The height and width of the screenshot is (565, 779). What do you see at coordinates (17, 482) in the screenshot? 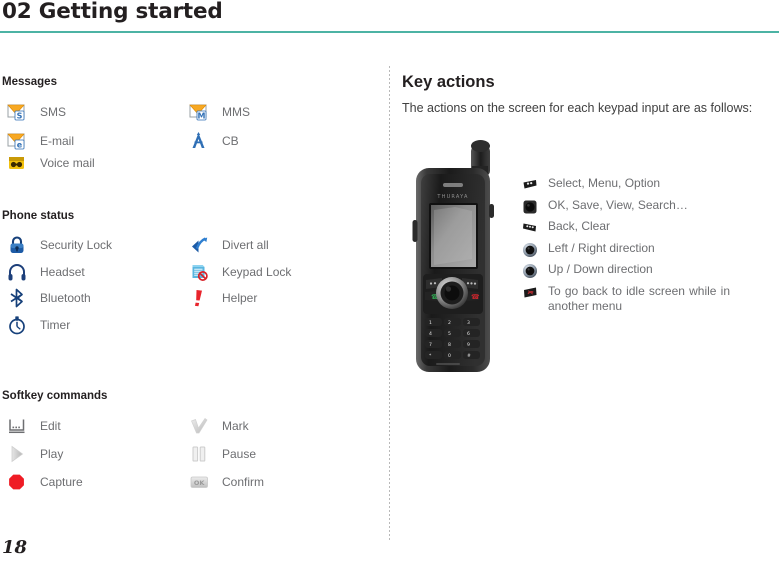
I see `capture-record-icon` at bounding box center [17, 482].